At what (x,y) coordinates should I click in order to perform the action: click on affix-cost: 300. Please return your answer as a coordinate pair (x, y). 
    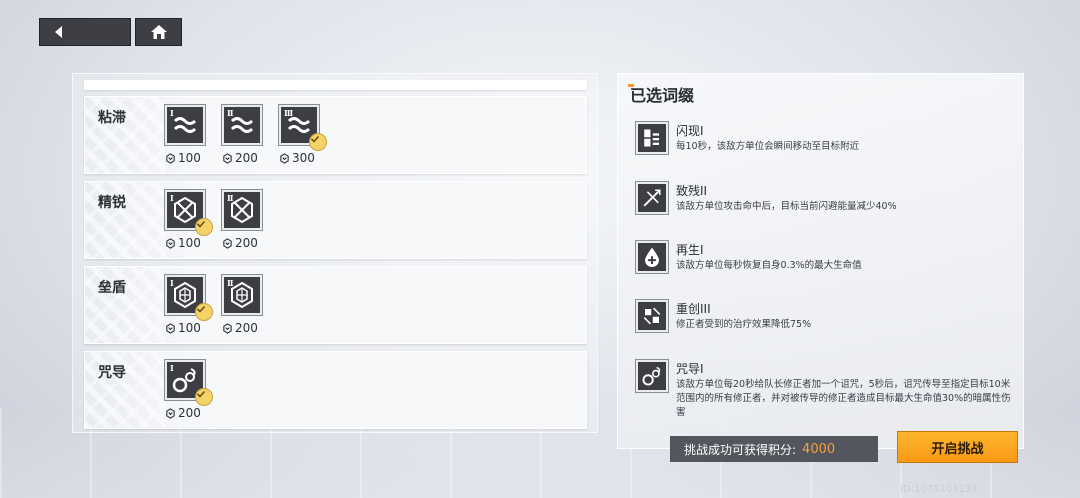
    Looking at the image, I should click on (301, 158).